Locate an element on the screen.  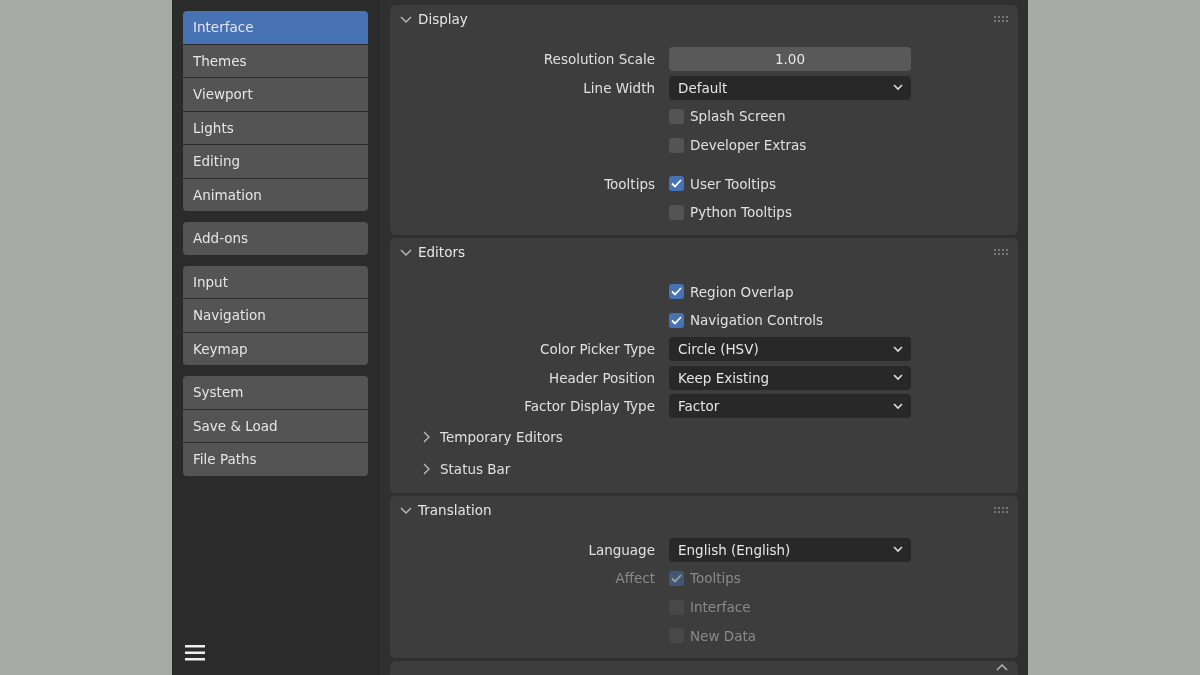
field-label: Line Width is located at coordinates (619, 87).